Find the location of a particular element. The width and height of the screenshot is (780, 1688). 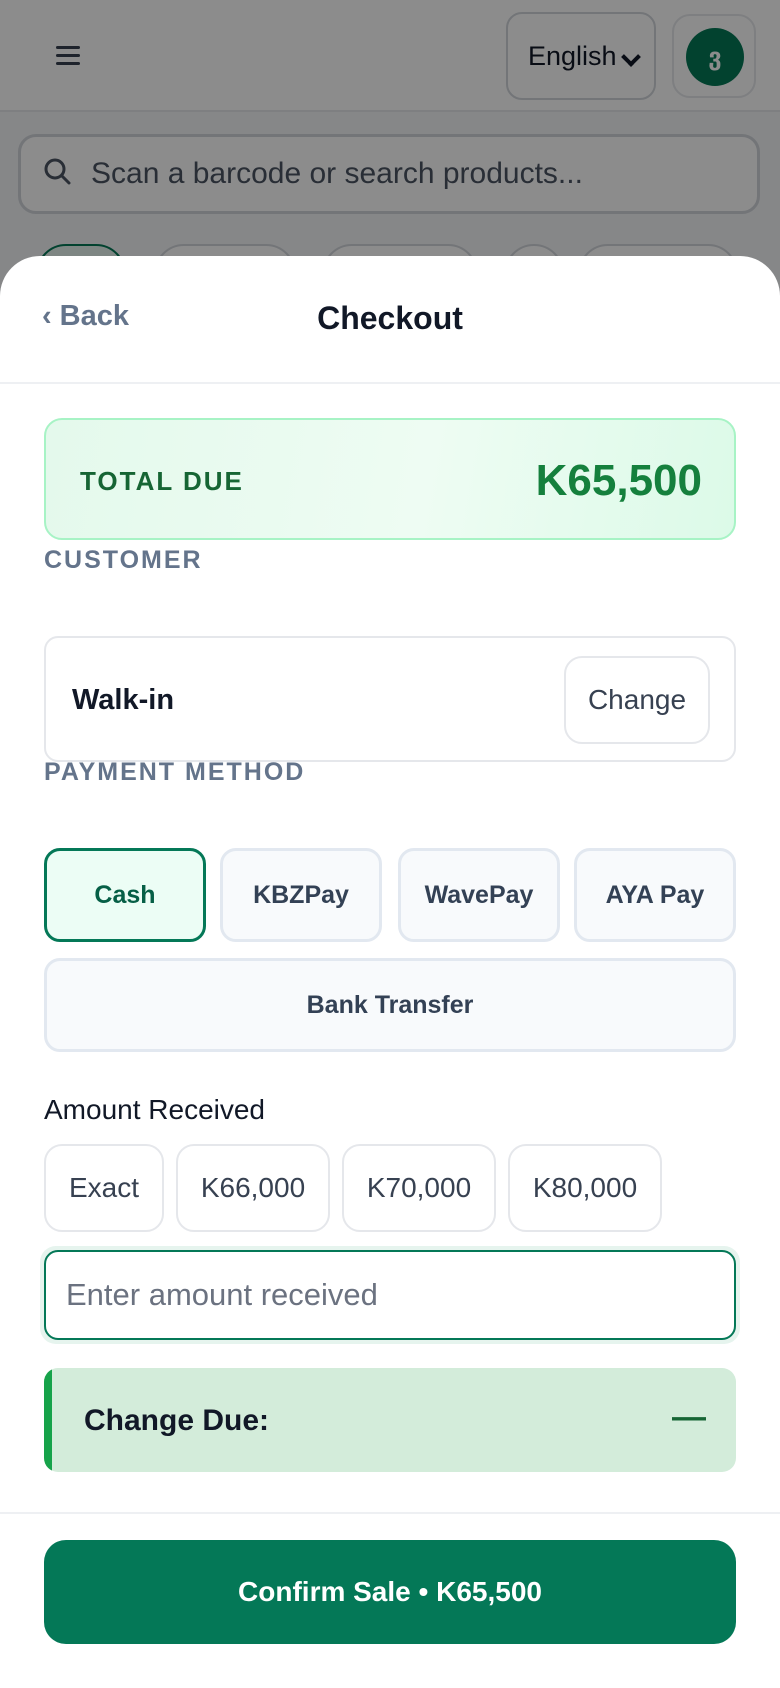

quick-amount-button: K80,000 is located at coordinates (585, 1188).